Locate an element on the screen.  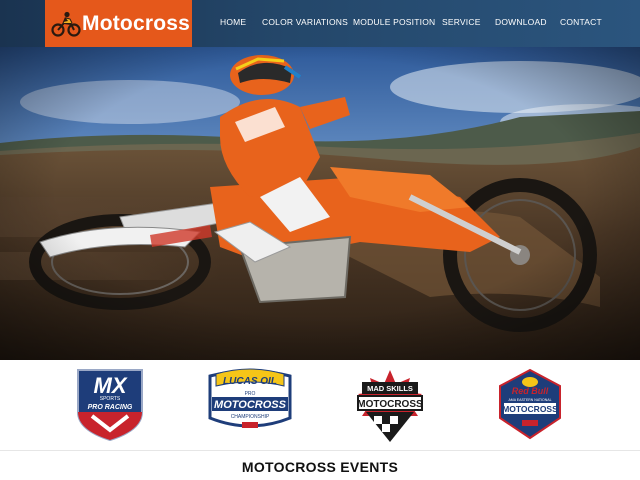
sponsor-redbull-line2: AMA EASTERN NATIONAL is located at coordinates (529, 400).